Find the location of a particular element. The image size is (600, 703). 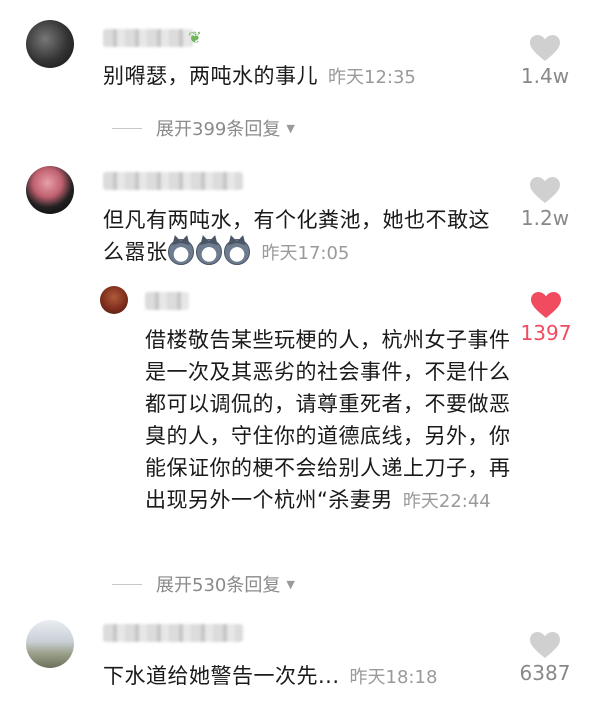

comment-time: 昨天18:18 is located at coordinates (393, 677).